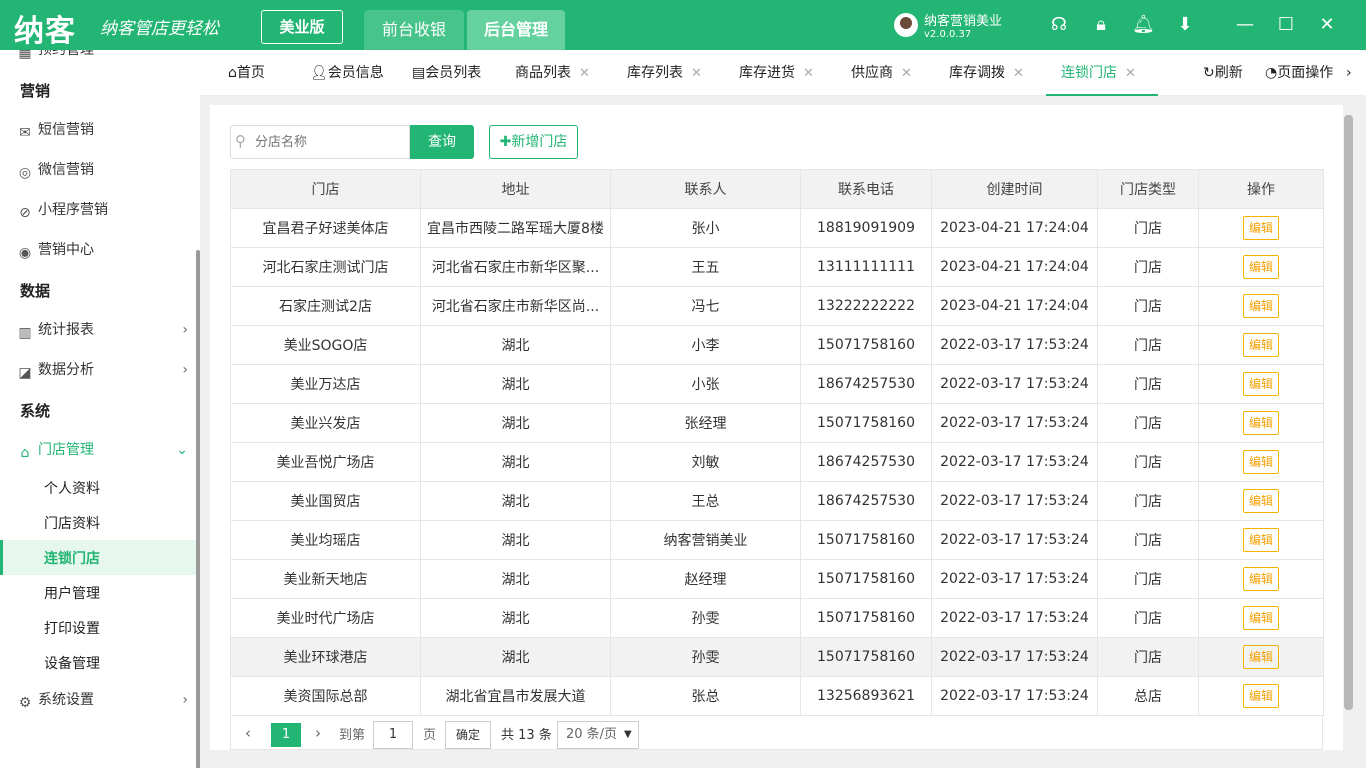 The height and width of the screenshot is (768, 1366). What do you see at coordinates (198, 509) in the screenshot?
I see `sidebar-scrollbar` at bounding box center [198, 509].